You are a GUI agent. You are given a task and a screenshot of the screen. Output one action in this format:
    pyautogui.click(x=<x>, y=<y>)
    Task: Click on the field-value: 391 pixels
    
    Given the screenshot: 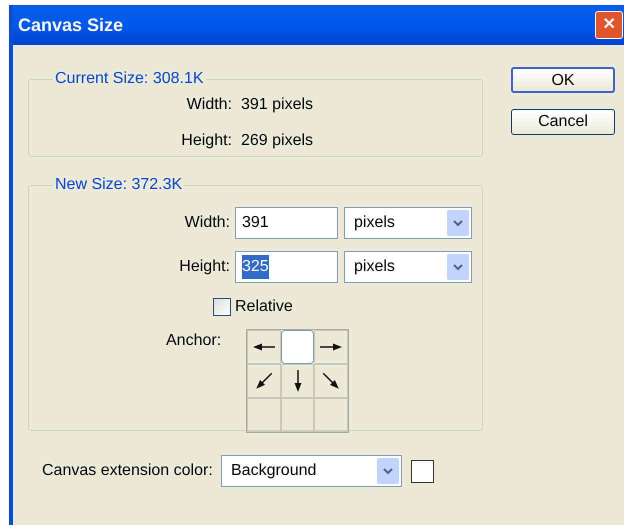 What is the action you would take?
    pyautogui.click(x=277, y=105)
    